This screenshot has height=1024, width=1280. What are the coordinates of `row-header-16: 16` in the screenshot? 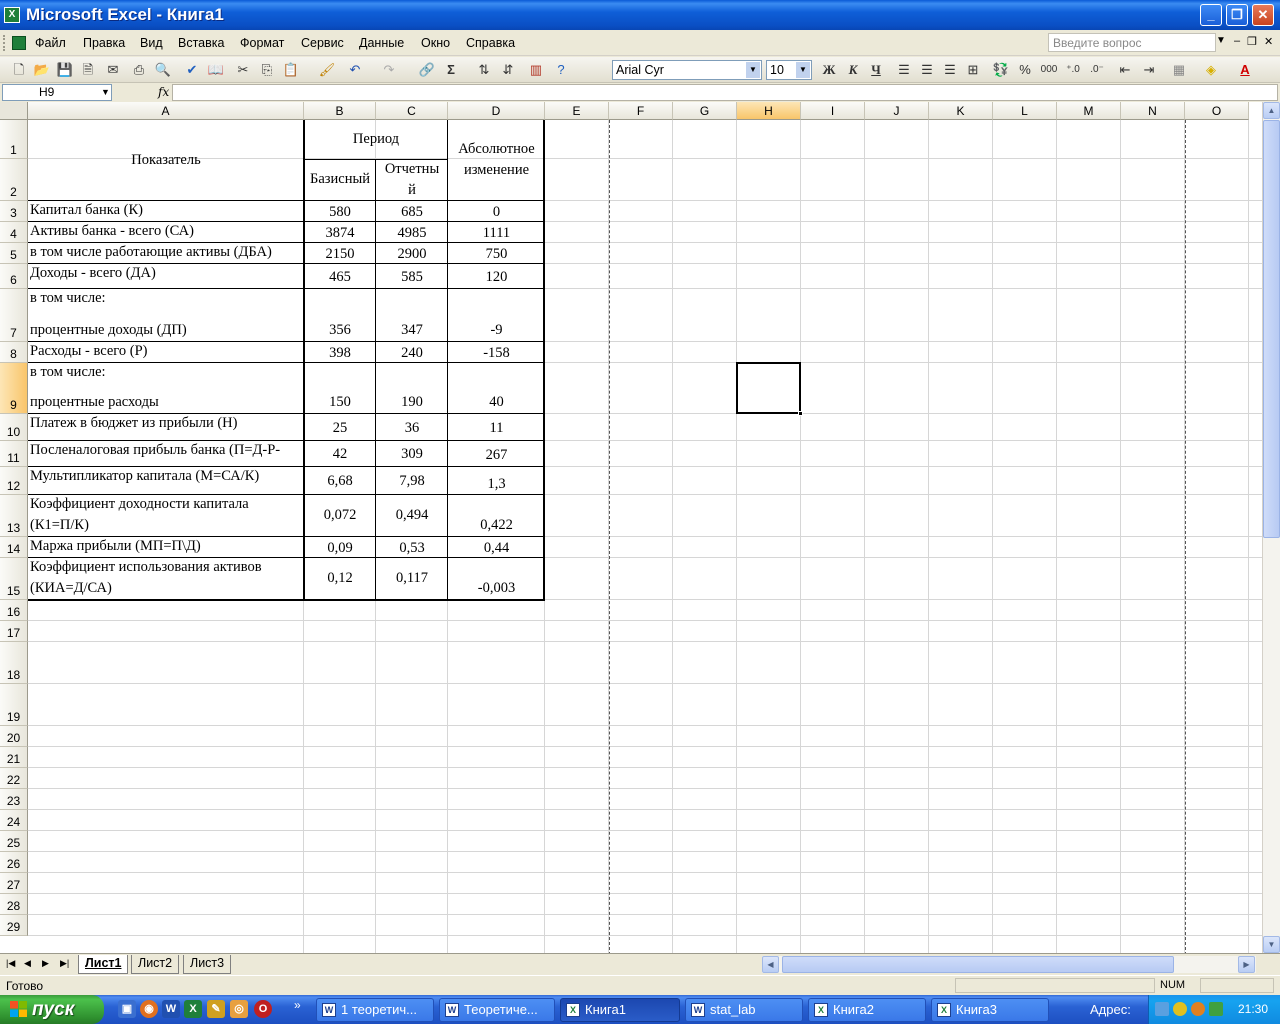 It's located at (14, 610).